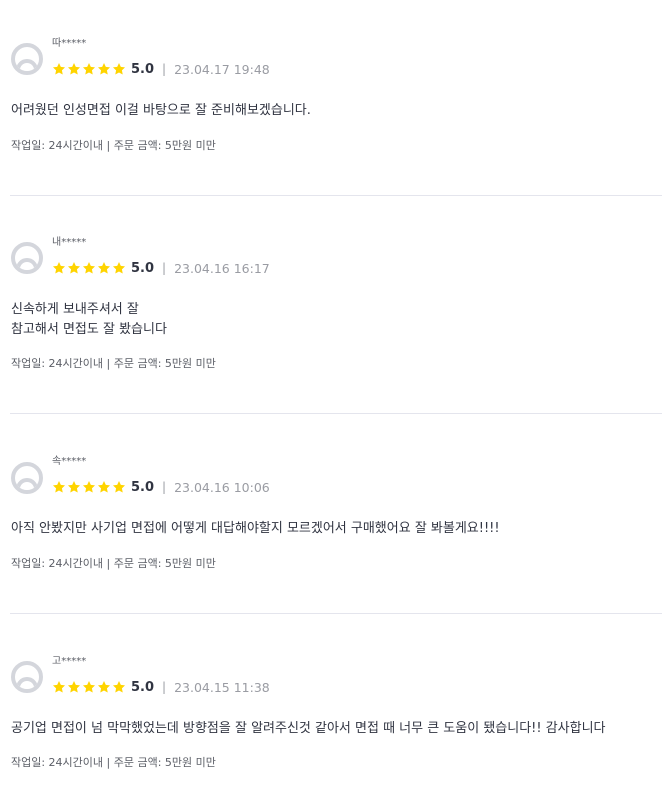  Describe the element at coordinates (113, 762) in the screenshot. I see `order-detail: 작업일: 24시간이내 | 주문 금액: 5만원 미만` at that location.